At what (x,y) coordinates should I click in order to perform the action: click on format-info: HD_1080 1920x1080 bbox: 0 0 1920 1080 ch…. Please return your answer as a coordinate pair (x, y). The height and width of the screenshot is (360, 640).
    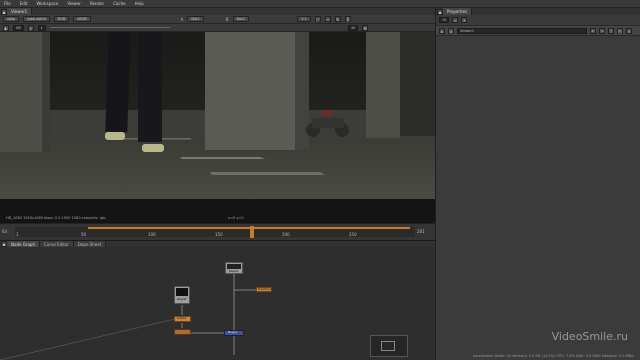
    Looking at the image, I should click on (56, 218).